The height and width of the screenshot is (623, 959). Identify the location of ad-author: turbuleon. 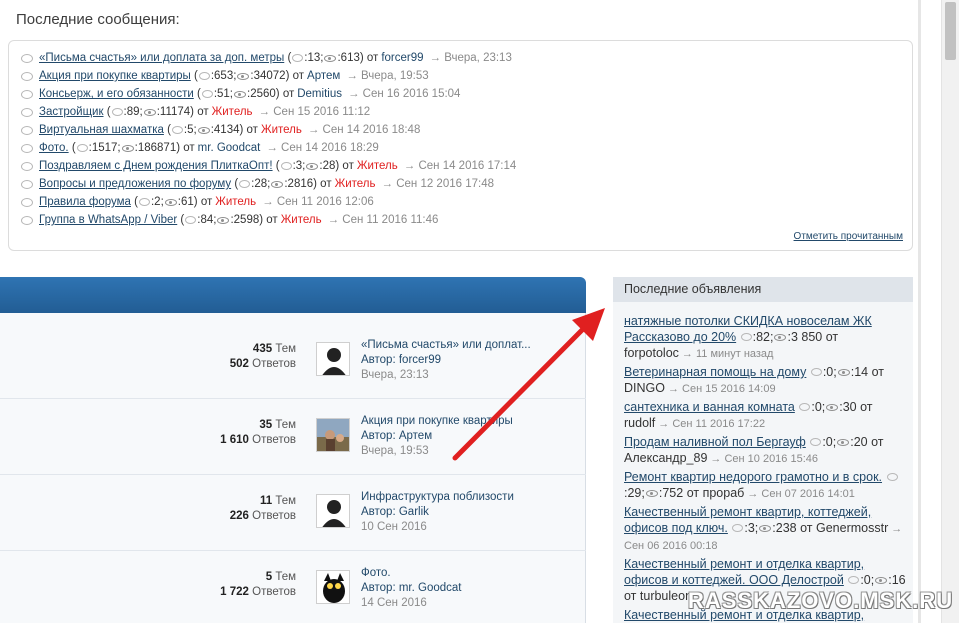
(666, 596).